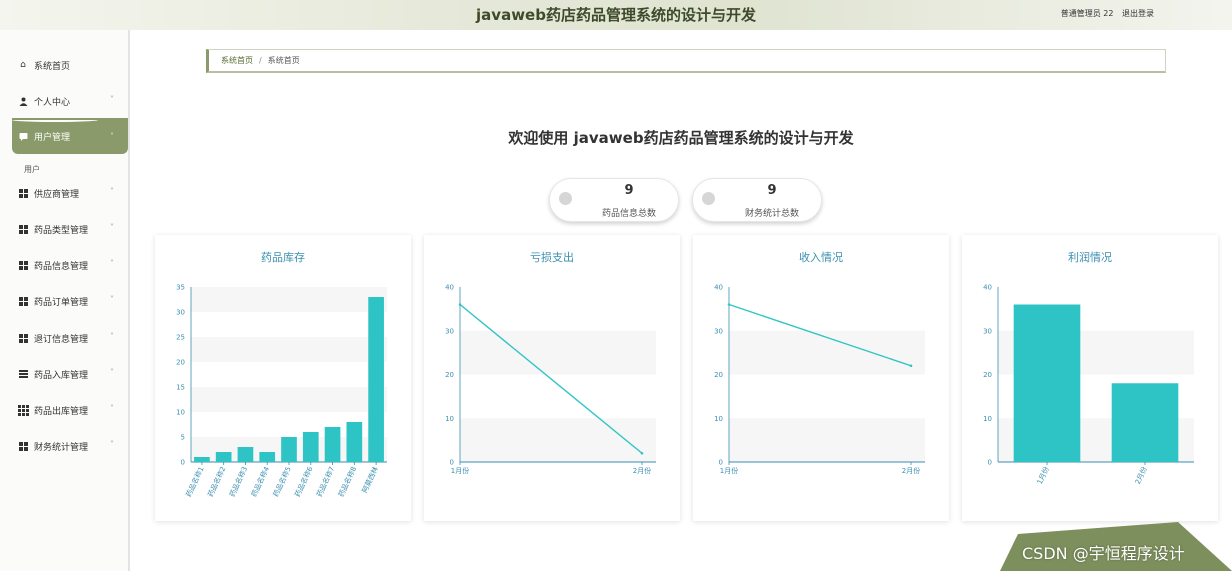 This screenshot has height=571, width=1232. I want to click on x-tick-label: 2月份, so click(642, 470).